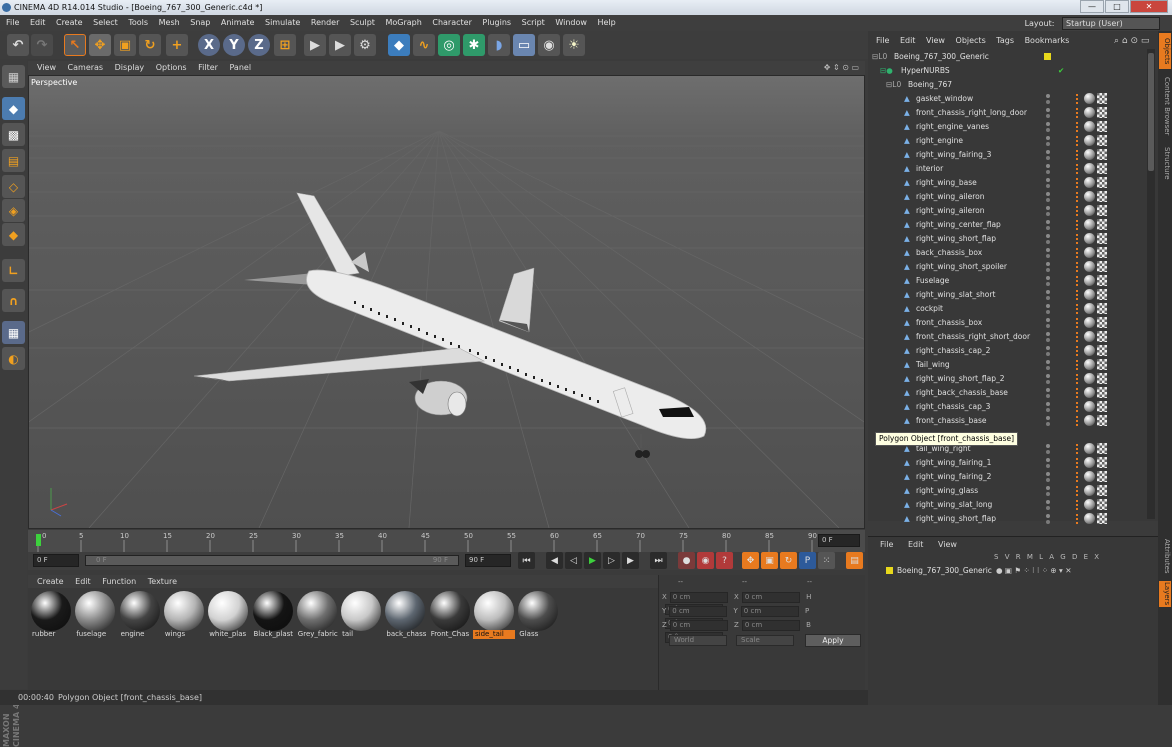 This screenshot has width=1172, height=747. I want to click on workplane-icon: ▤, so click(13, 160).